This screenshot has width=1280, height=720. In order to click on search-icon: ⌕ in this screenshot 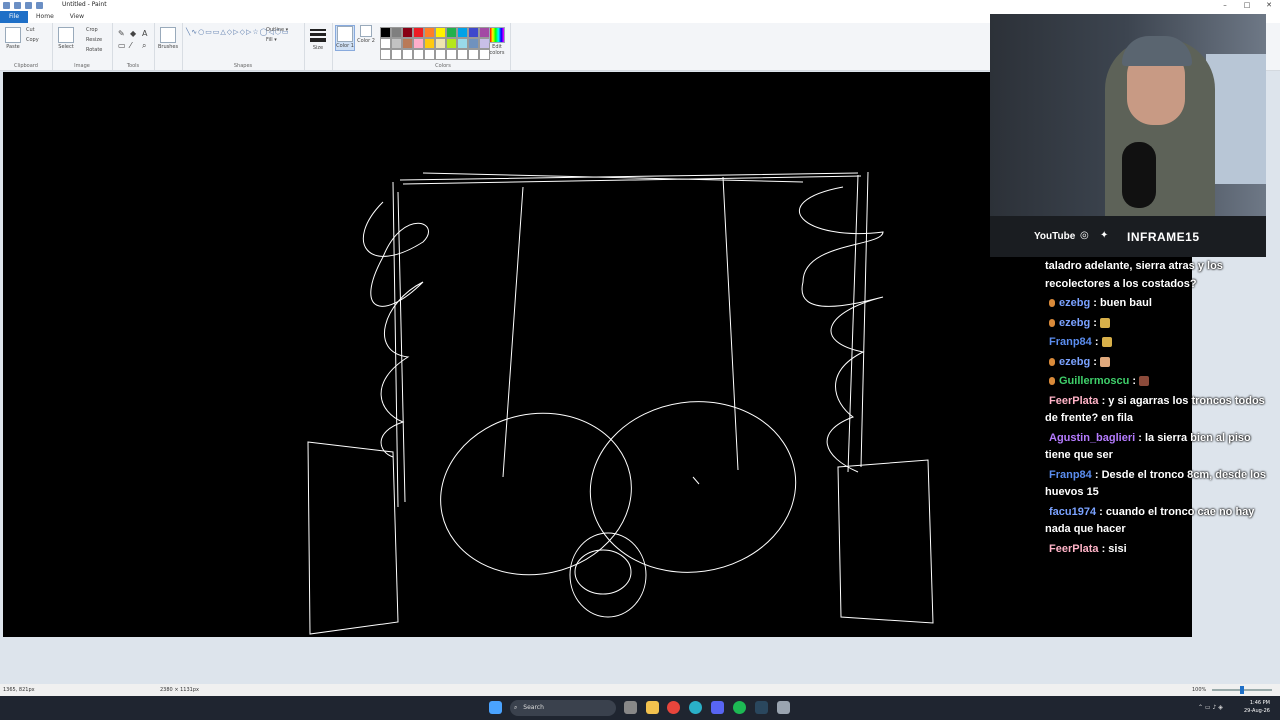, I will do `click(516, 707)`.